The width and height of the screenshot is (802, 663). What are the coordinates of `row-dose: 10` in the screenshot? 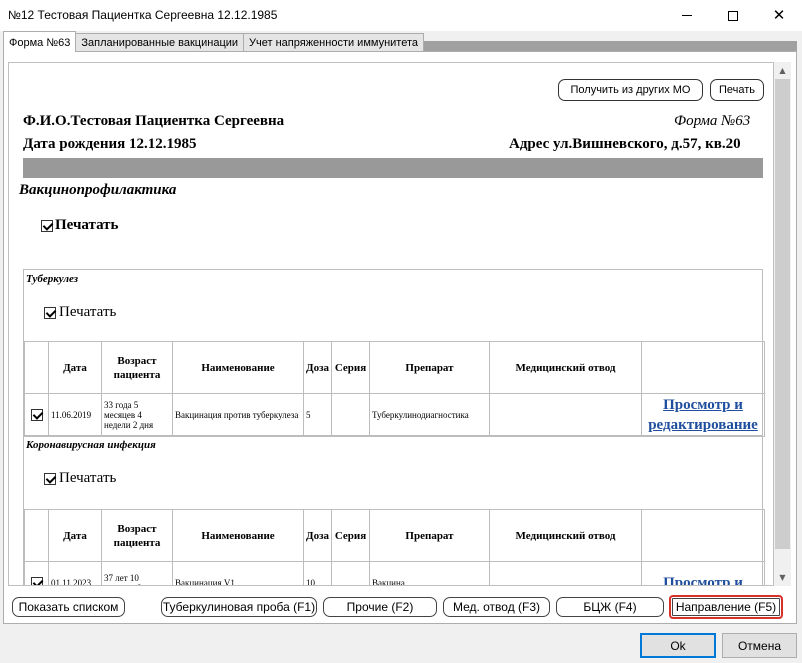 It's located at (317, 573).